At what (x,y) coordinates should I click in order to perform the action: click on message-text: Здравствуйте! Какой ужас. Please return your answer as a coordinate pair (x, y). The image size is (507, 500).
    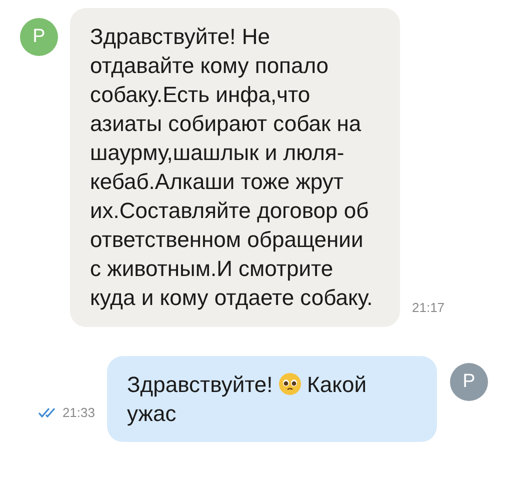
    Looking at the image, I should click on (247, 399).